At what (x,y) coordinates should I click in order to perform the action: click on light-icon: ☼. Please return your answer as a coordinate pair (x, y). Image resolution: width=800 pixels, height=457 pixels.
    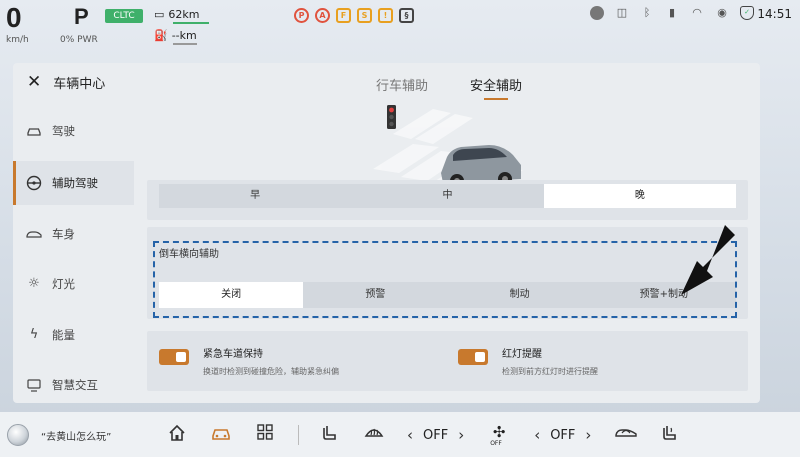
    Looking at the image, I should click on (34, 283).